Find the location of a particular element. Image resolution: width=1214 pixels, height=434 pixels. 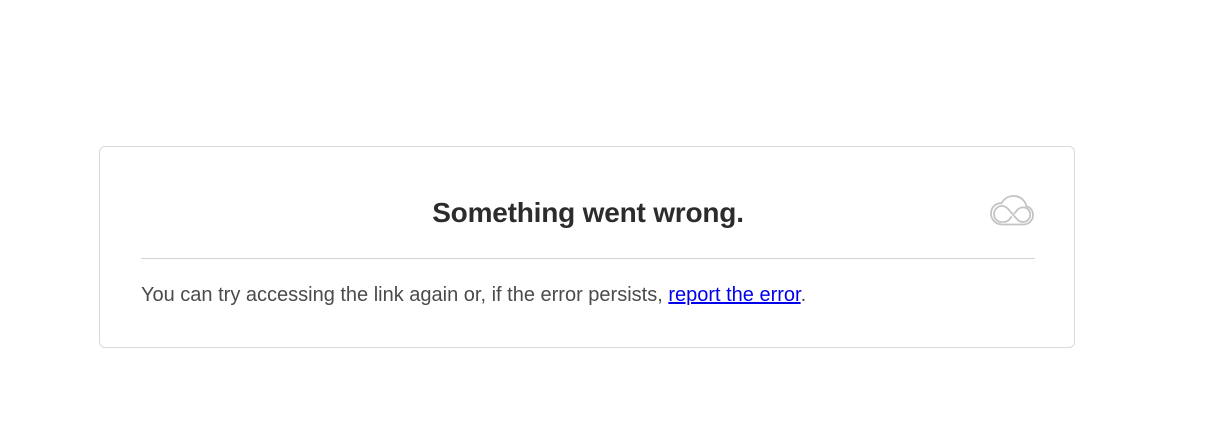

error-title: Something went wrong. is located at coordinates (588, 212).